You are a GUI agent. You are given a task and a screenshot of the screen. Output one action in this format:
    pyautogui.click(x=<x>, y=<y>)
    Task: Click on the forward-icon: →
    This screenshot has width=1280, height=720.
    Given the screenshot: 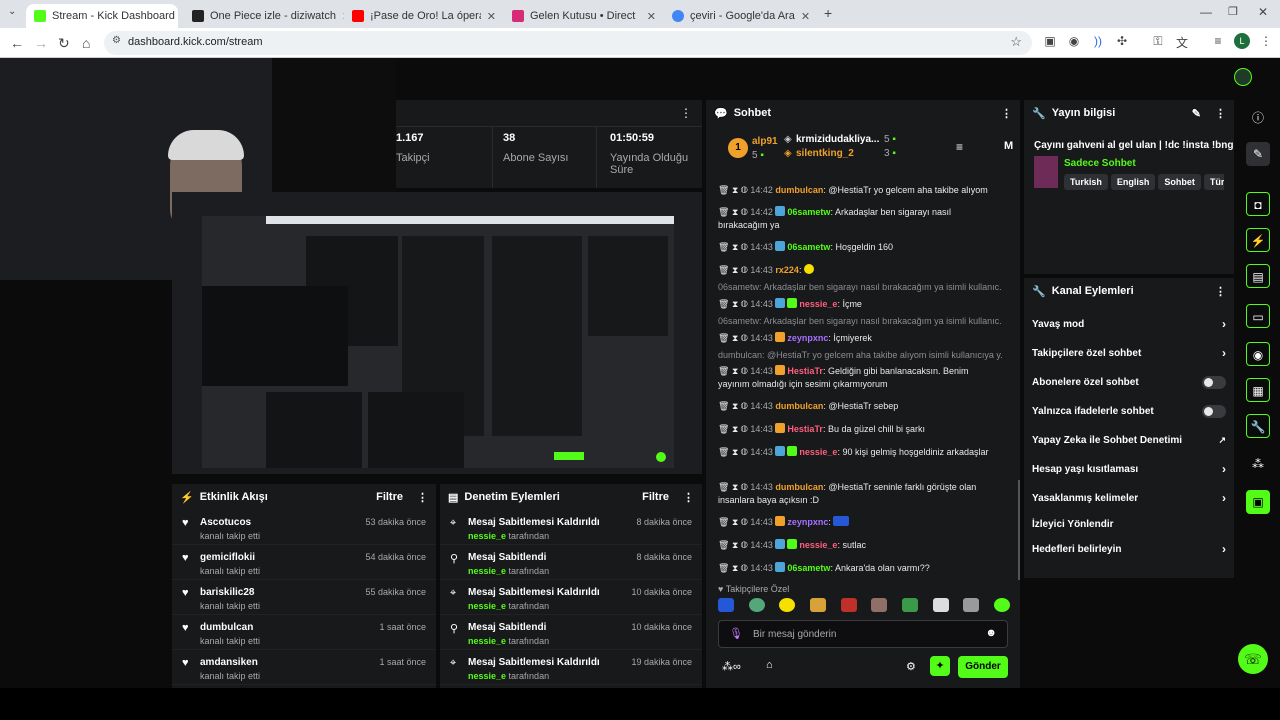 What is the action you would take?
    pyautogui.click(x=41, y=43)
    